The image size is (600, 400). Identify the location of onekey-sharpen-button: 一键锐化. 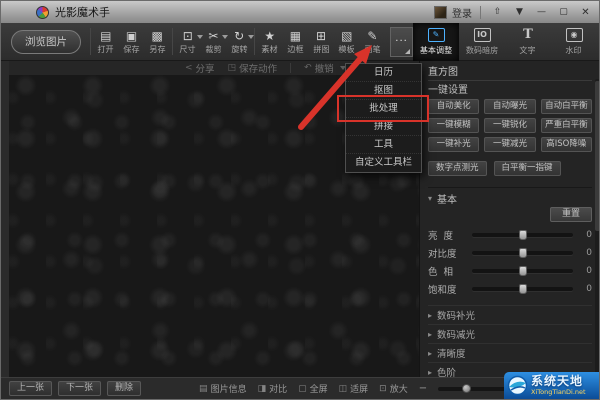
(510, 125).